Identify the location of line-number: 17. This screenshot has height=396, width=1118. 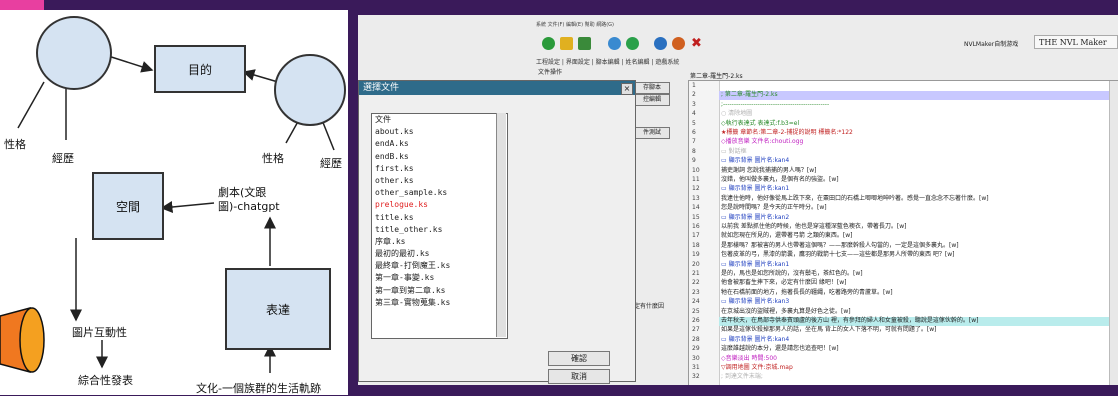
(696, 236).